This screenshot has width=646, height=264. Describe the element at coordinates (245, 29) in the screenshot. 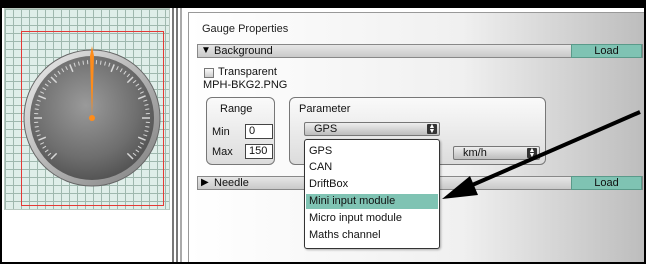

I see `panel-title: Gauge Properties` at that location.